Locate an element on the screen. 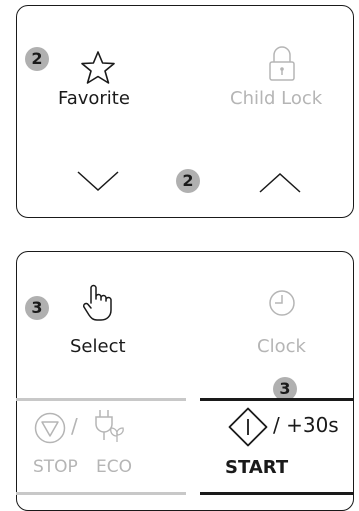  eco-label: ECO is located at coordinates (114, 467).